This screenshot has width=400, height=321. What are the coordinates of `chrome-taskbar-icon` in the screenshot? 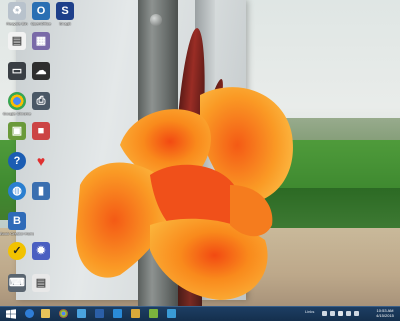 It's located at (63, 313).